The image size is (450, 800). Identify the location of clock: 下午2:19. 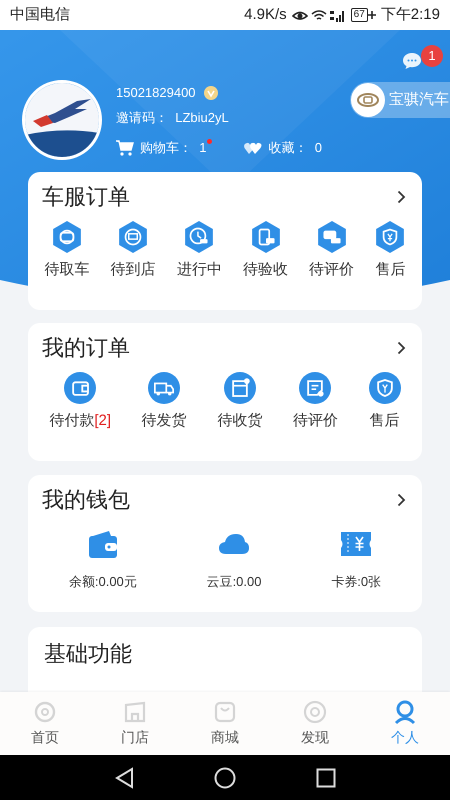
(410, 14).